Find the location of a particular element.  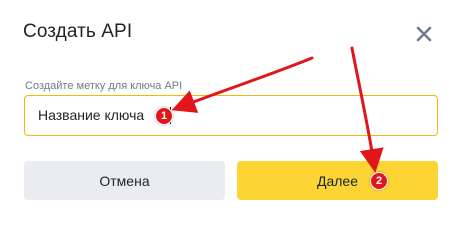

next-button-label: Далее is located at coordinates (337, 180).